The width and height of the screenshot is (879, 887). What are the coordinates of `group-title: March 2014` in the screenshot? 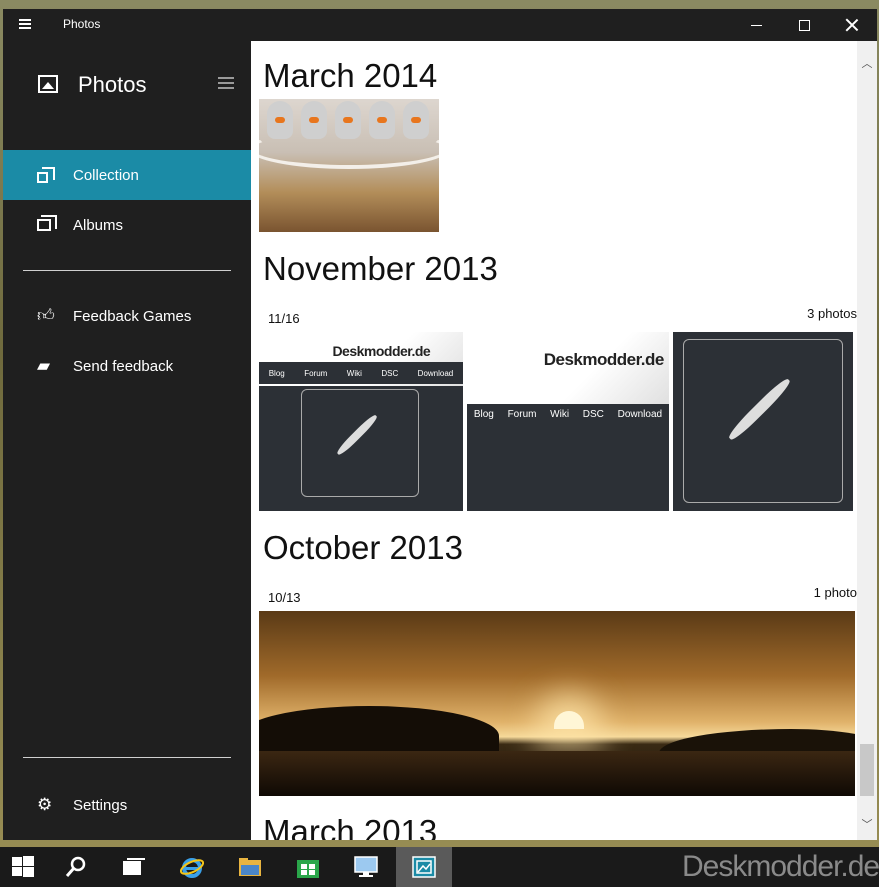 It's located at (350, 75).